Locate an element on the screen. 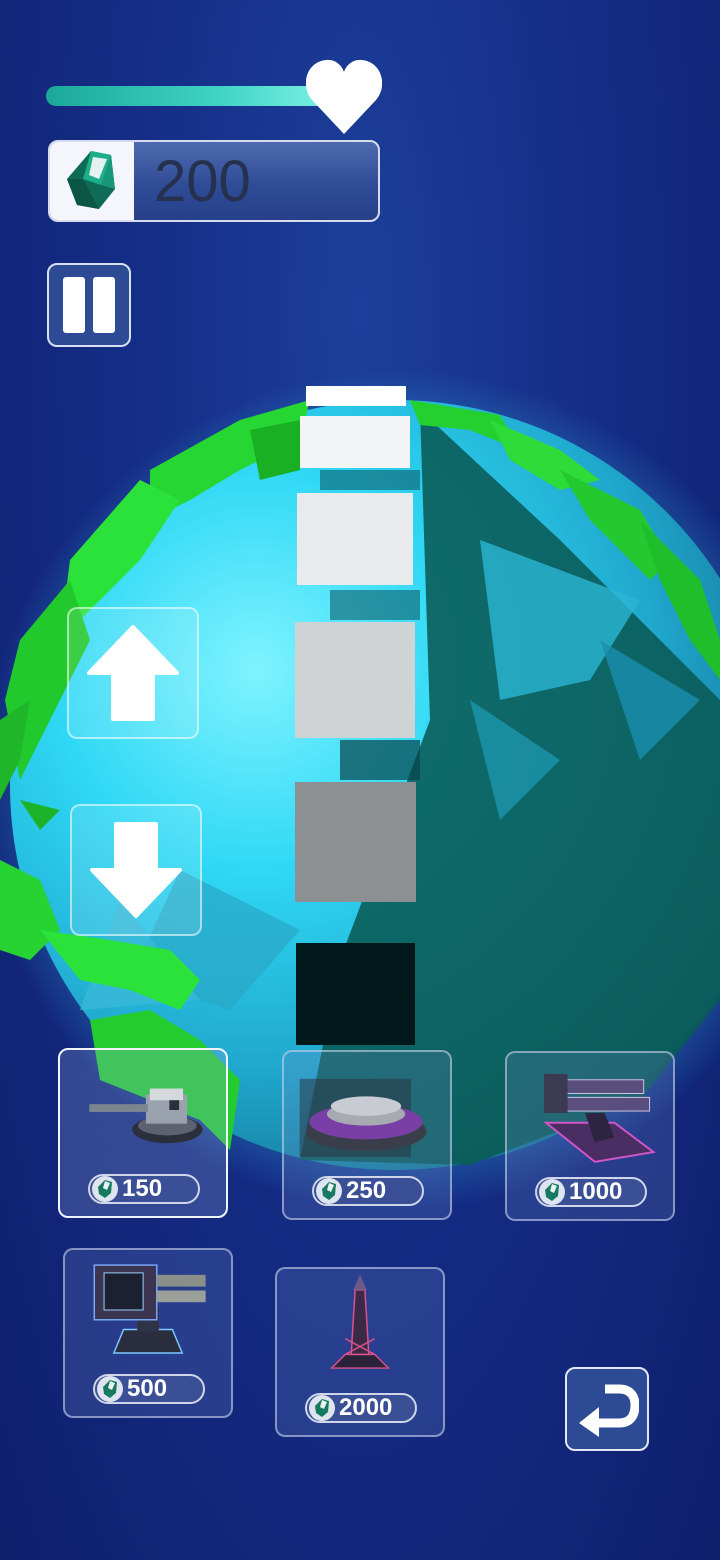 The width and height of the screenshot is (720, 1560). price-tag: 500 is located at coordinates (149, 1389).